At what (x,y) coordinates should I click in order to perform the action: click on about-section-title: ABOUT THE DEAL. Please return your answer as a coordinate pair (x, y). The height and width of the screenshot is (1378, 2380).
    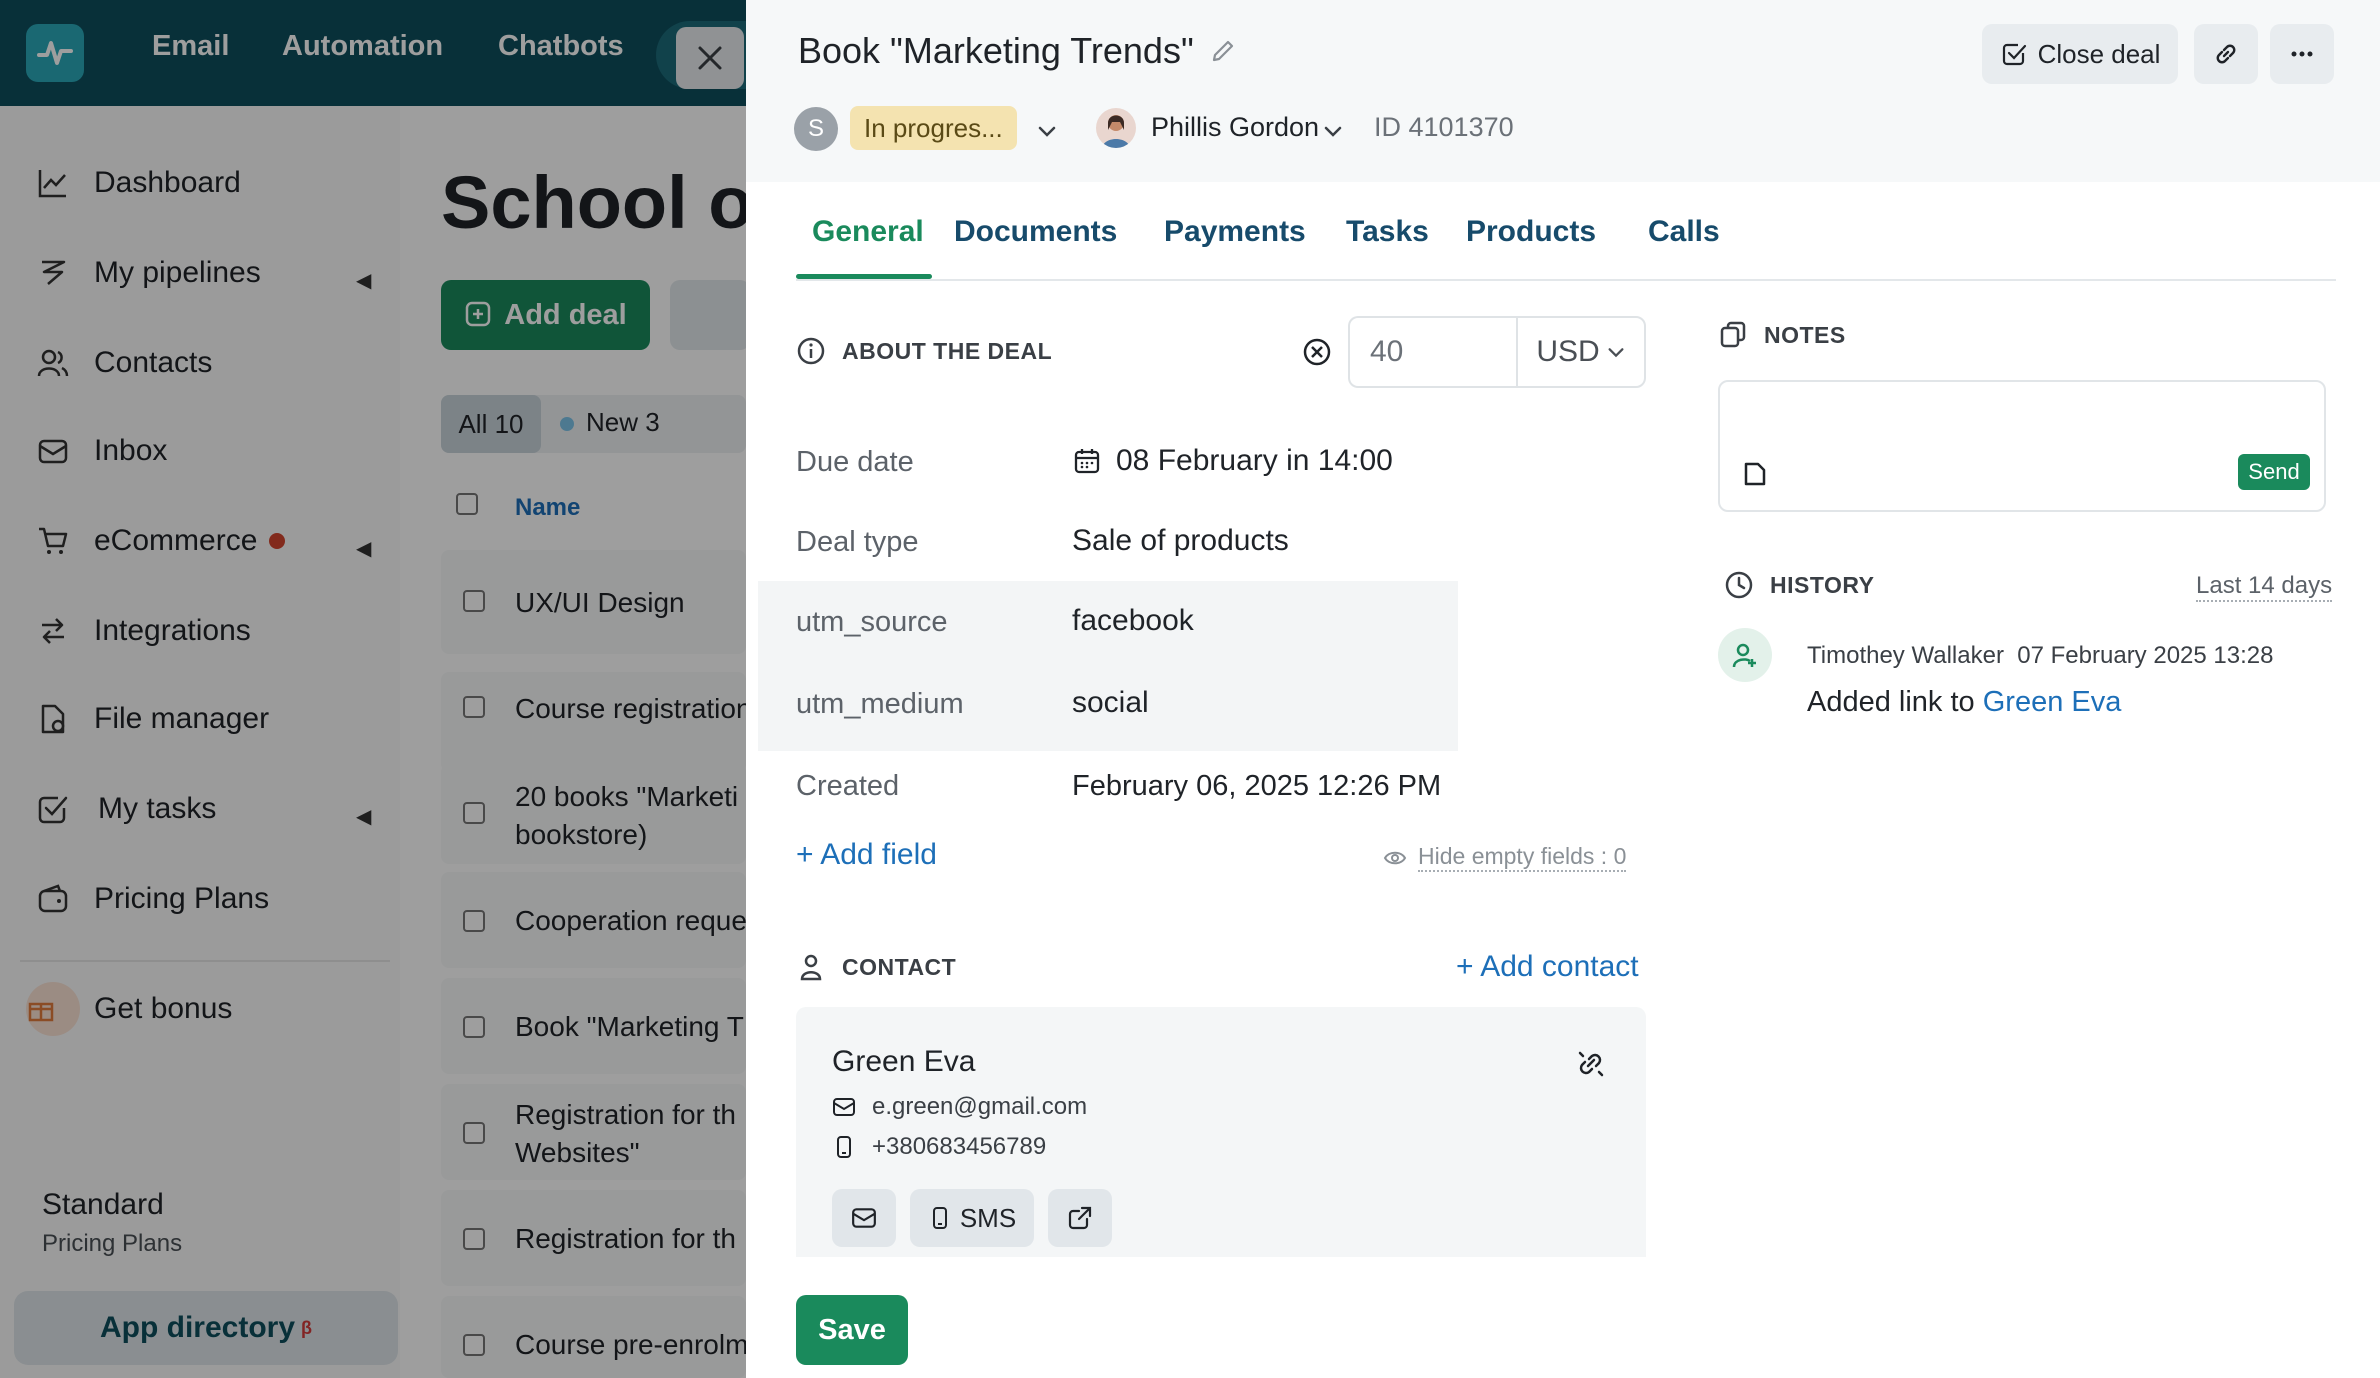
    Looking at the image, I should click on (924, 351).